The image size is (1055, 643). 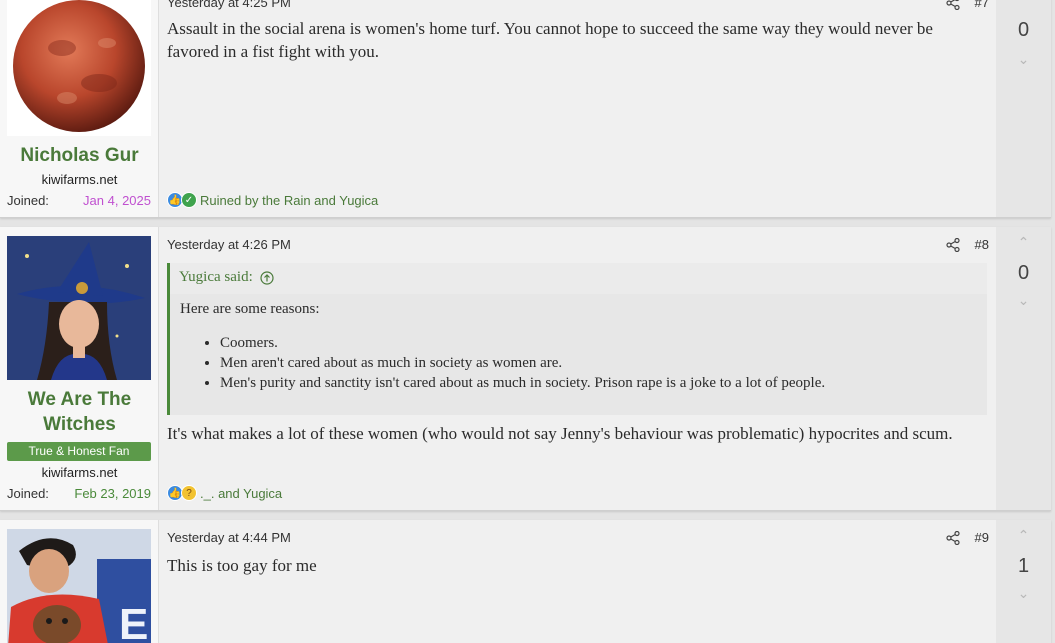 I want to click on username: We Are The Witches, so click(x=79, y=412).